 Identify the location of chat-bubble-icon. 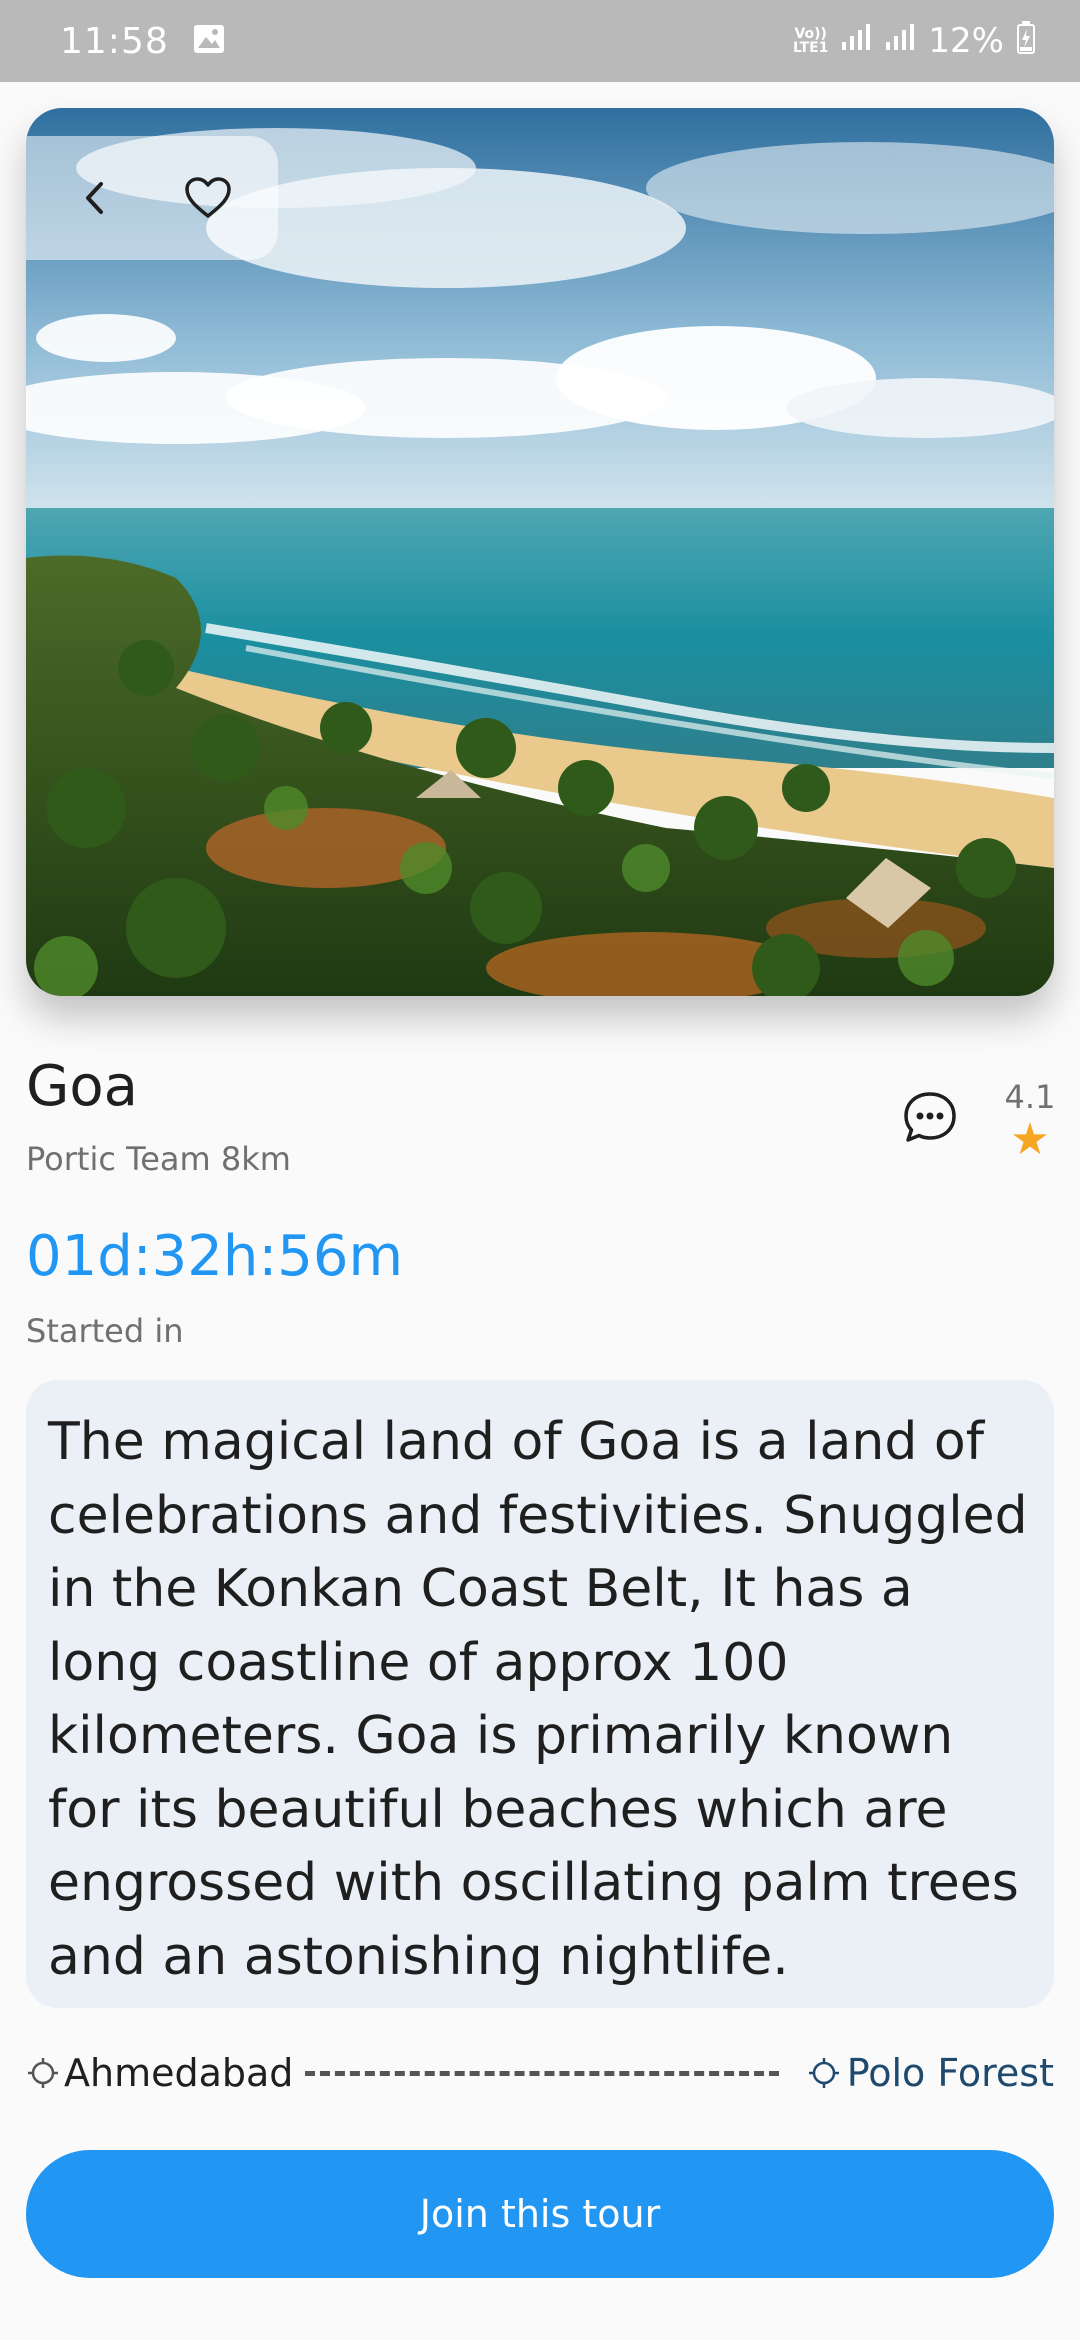
(930, 1117).